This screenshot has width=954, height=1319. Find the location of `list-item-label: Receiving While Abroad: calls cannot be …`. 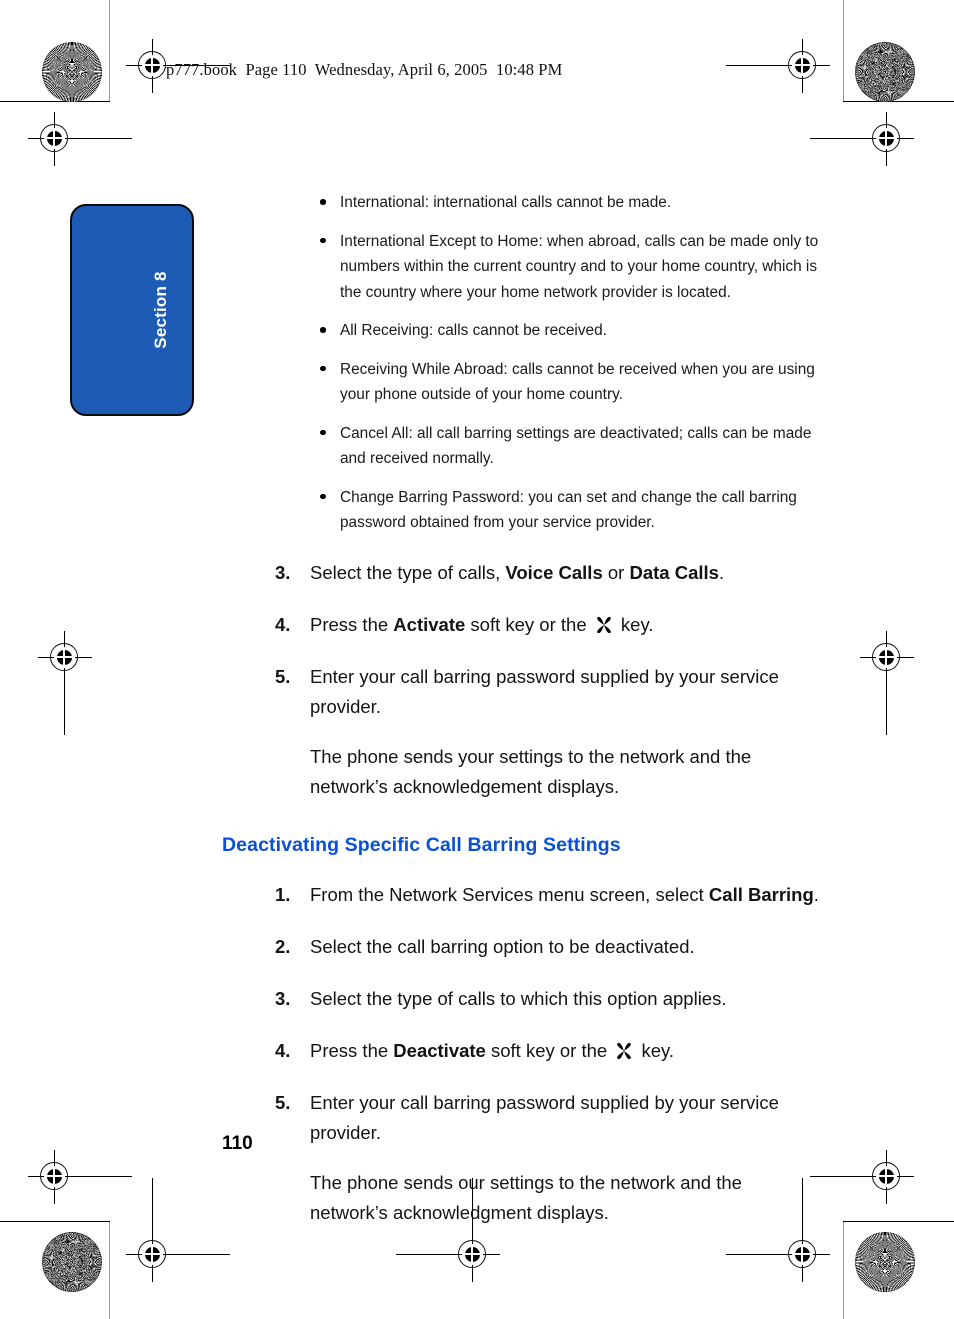

list-item-label: Receiving While Abroad: calls cannot be … is located at coordinates (577, 382).